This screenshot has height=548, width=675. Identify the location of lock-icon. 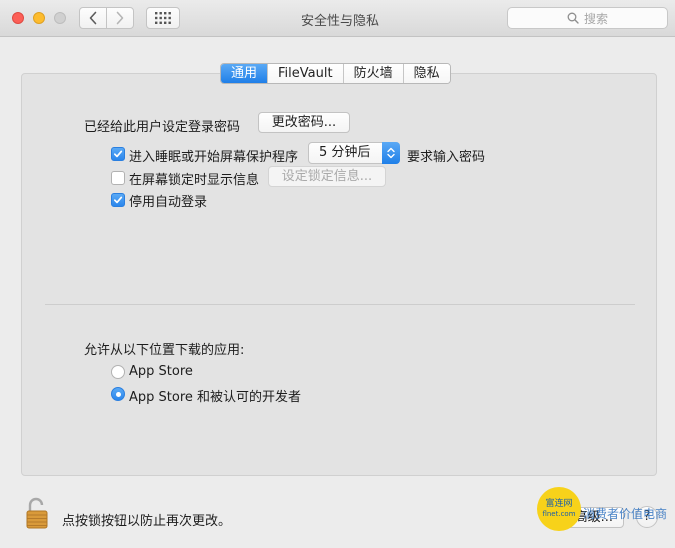
(37, 513).